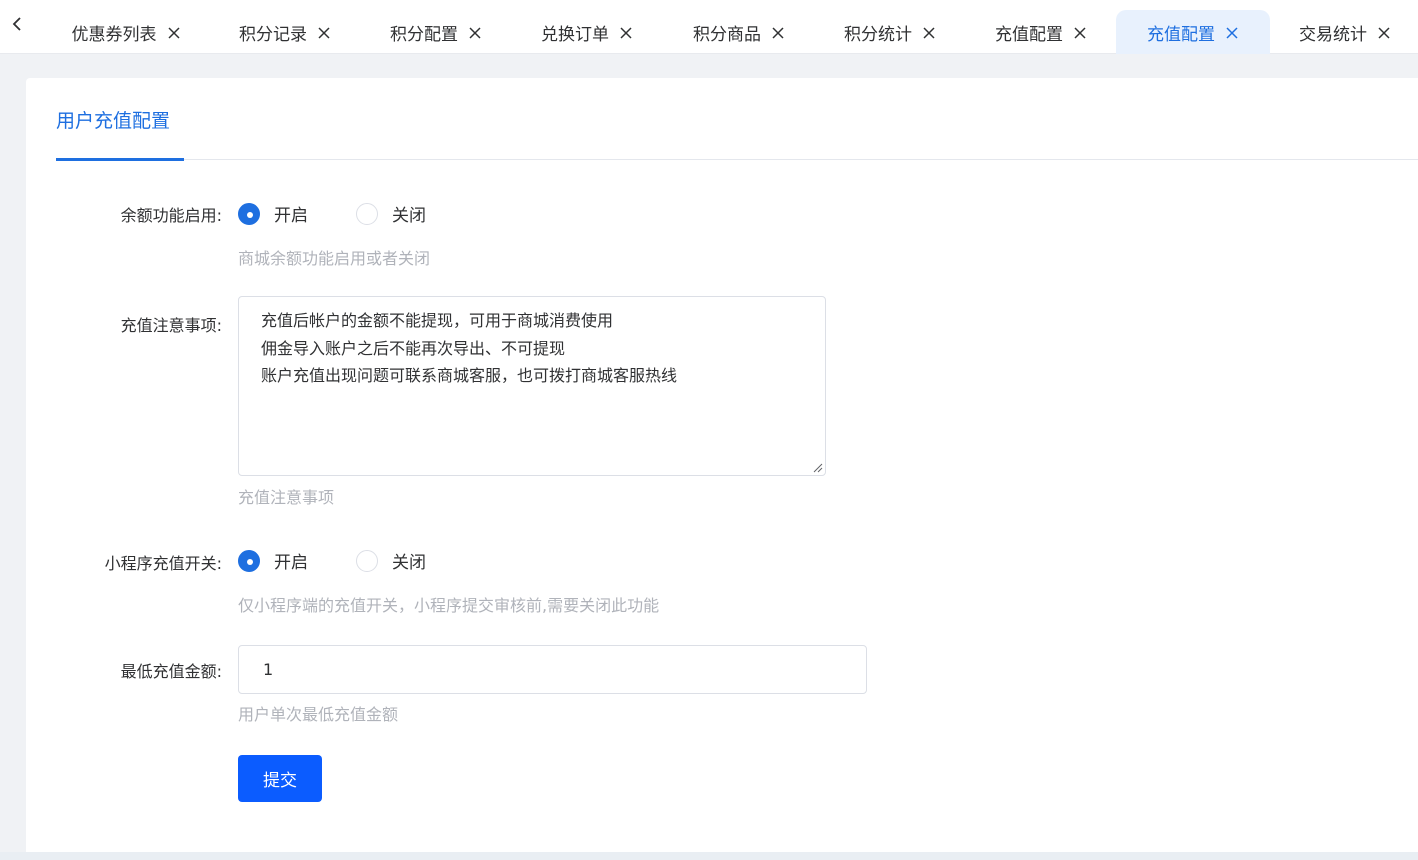  I want to click on tab-exchange-orders: 兑换订单, so click(587, 32).